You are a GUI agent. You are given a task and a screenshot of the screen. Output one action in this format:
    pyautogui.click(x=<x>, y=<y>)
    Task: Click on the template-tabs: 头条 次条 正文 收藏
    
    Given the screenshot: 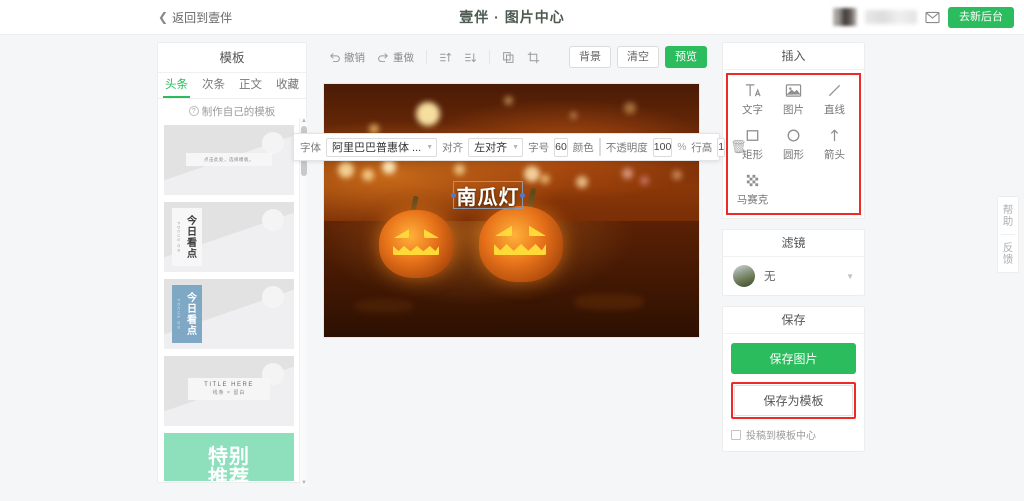 What is the action you would take?
    pyautogui.click(x=232, y=86)
    